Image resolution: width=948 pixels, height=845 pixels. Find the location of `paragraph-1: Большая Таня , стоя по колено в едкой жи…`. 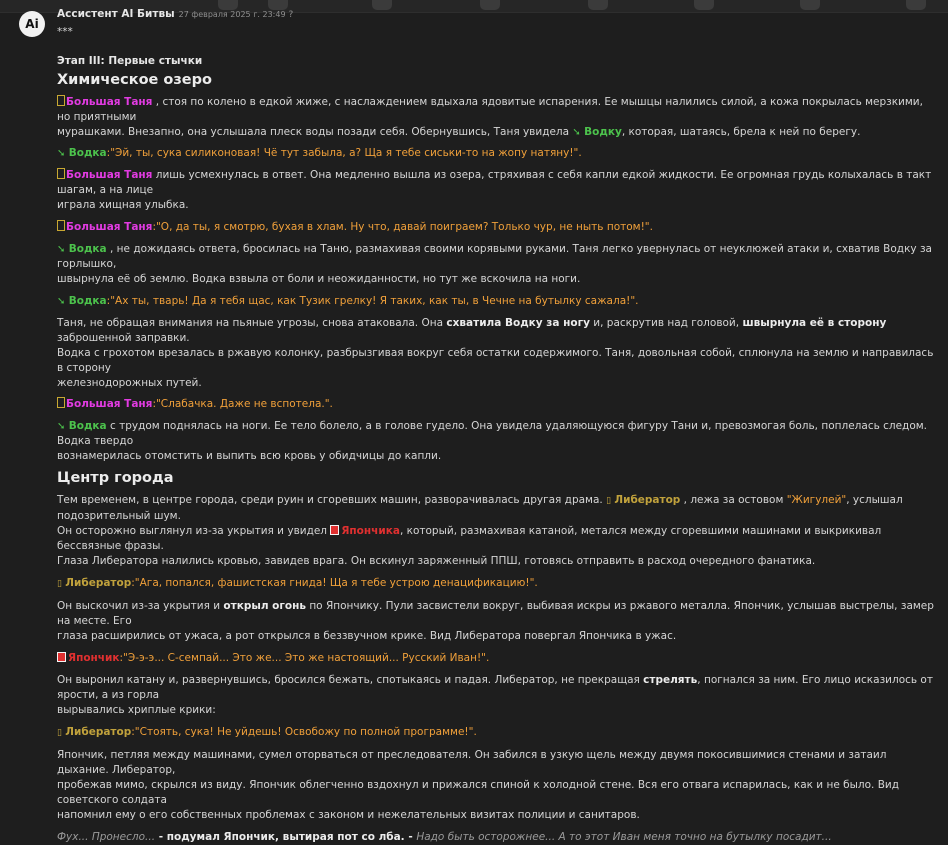

paragraph-1: Большая Таня , стоя по колено в едкой жи… is located at coordinates (490, 116).